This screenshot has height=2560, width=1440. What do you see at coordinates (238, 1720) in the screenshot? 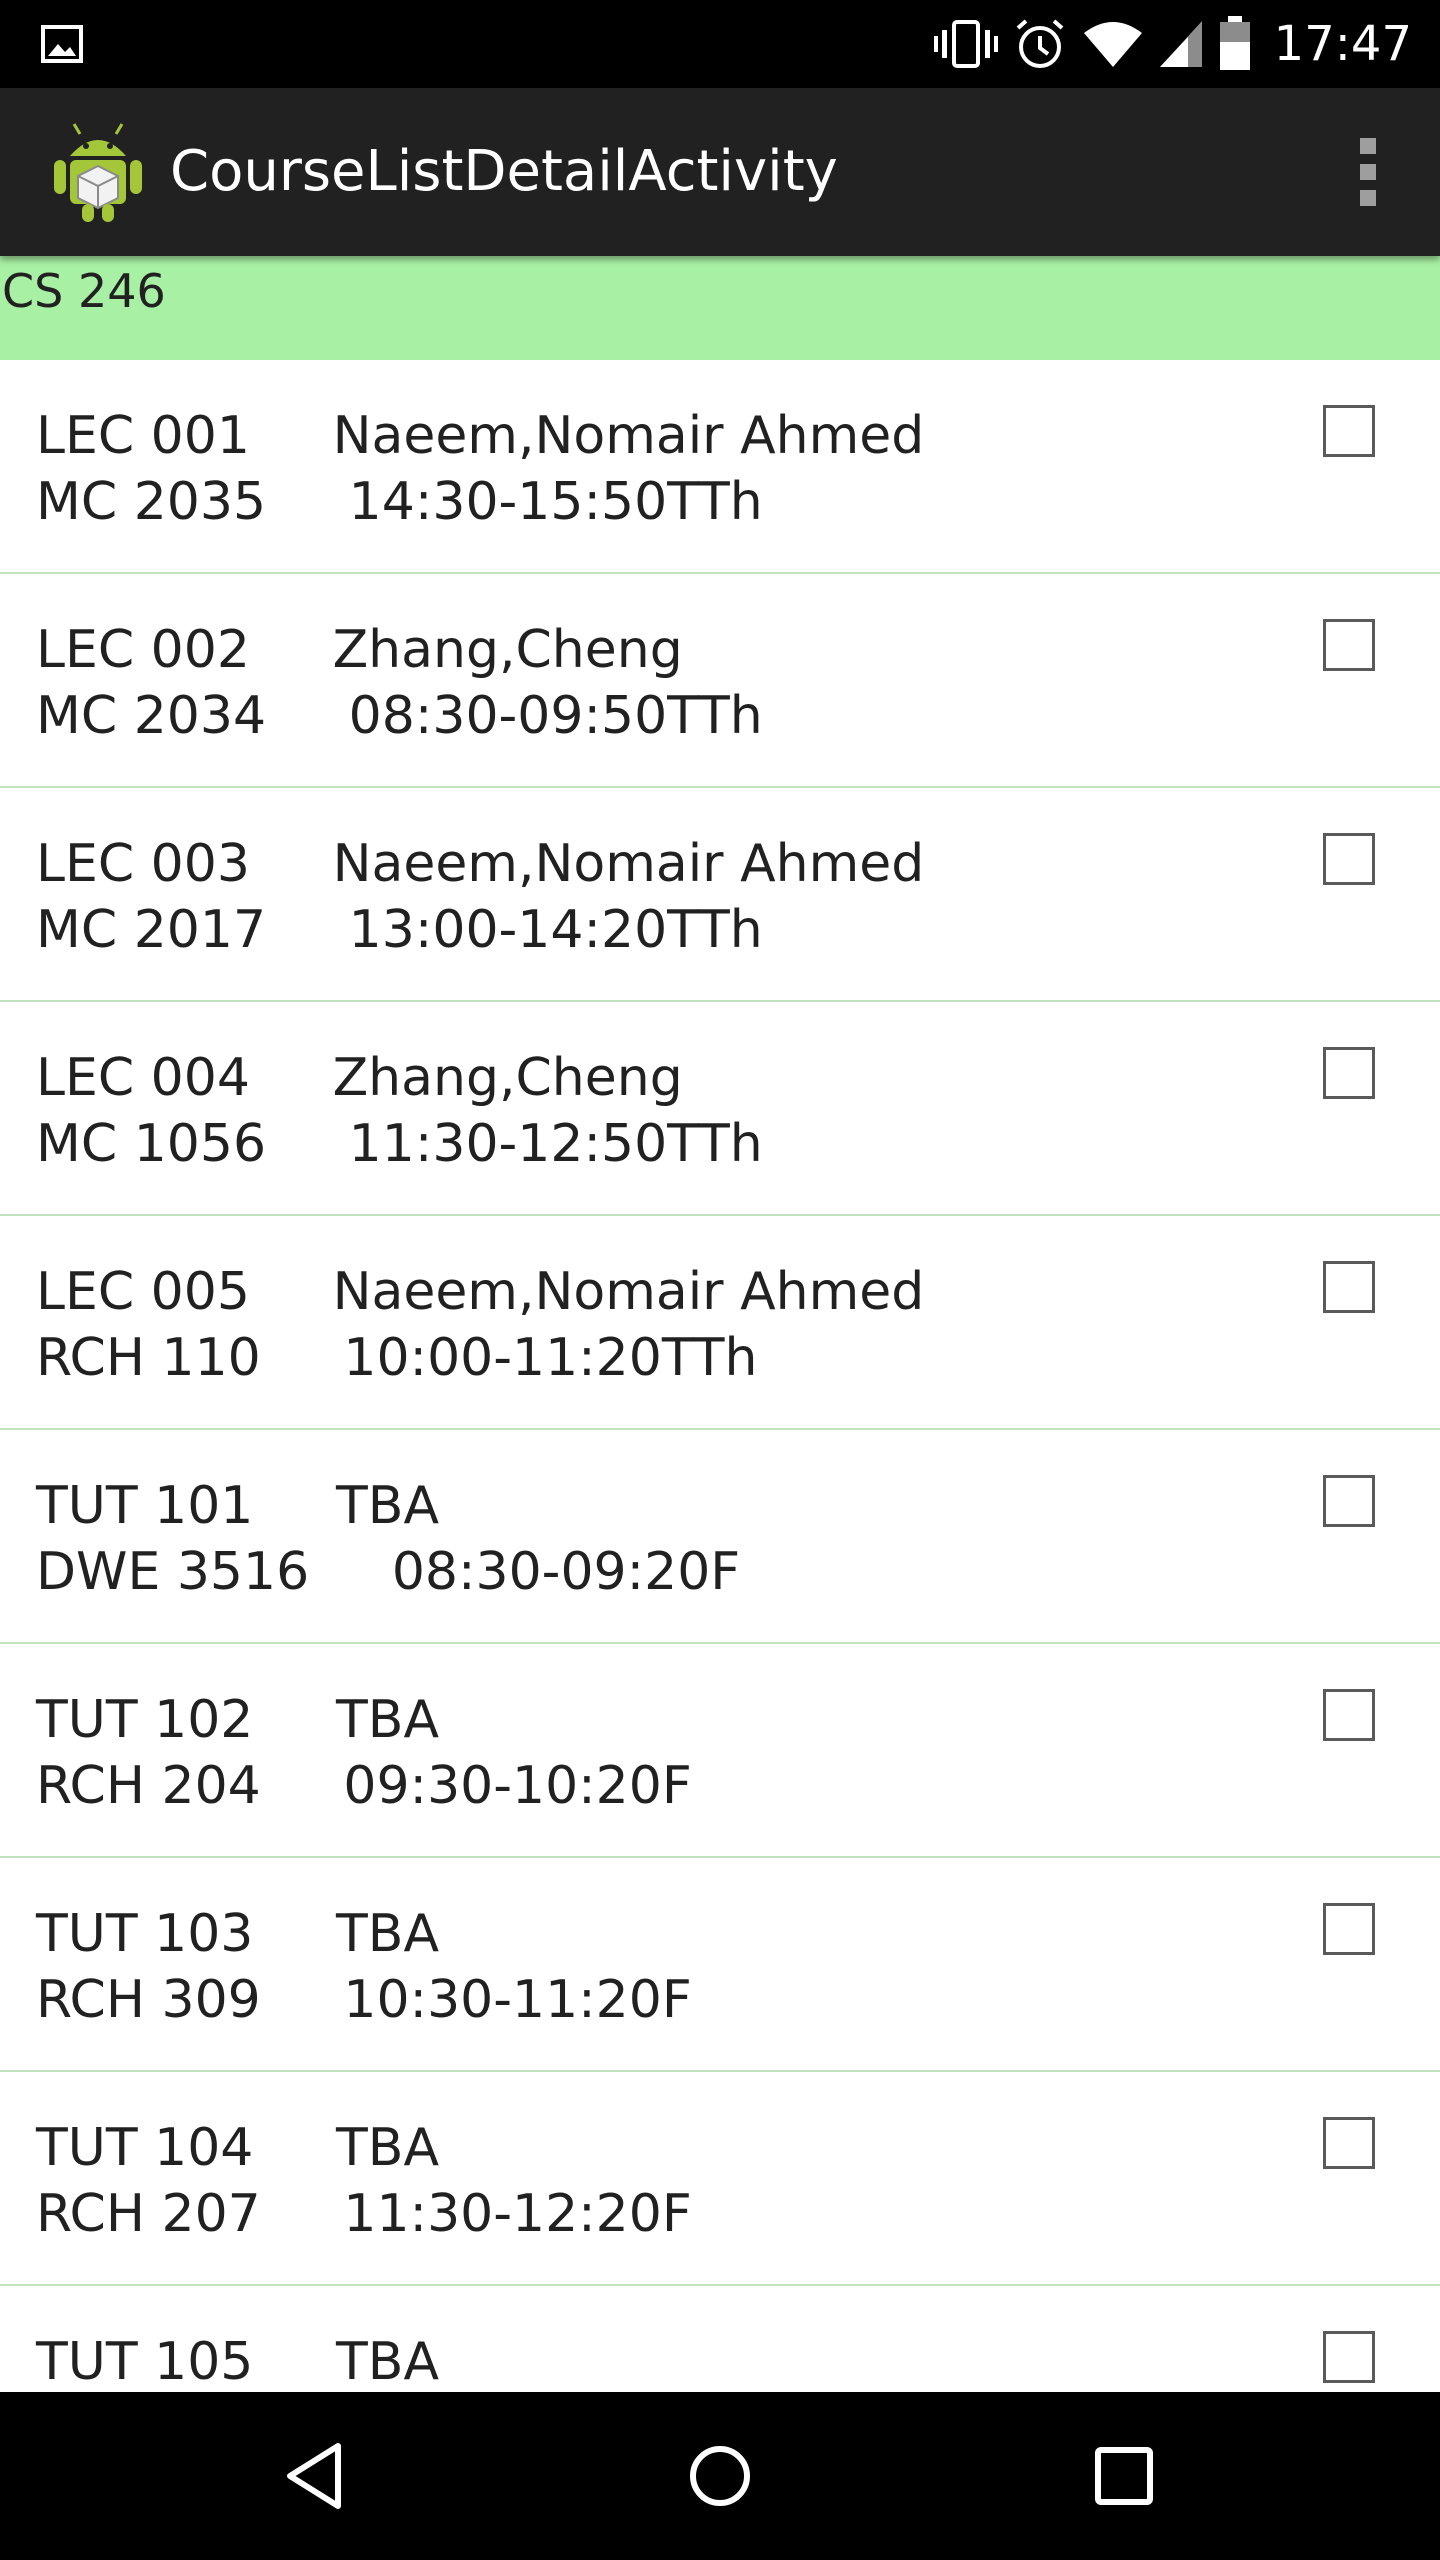
I see `section-instructor: TUT 102 TBA` at bounding box center [238, 1720].